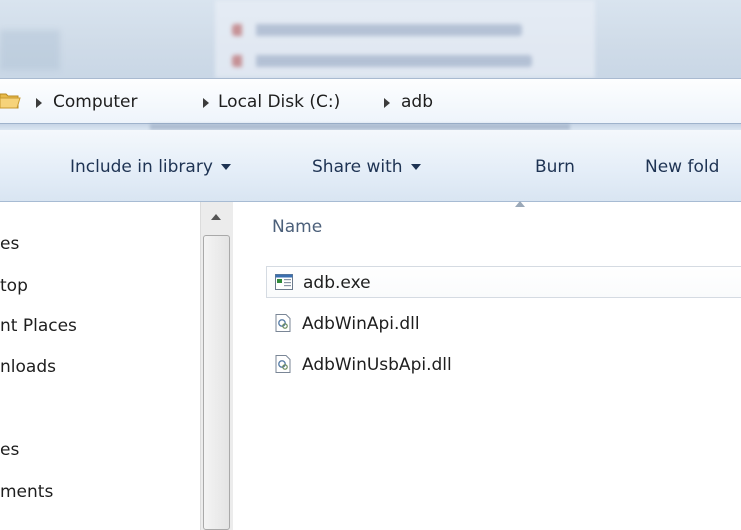  I want to click on breadcrumb-local-disk: Local Disk (C:), so click(279, 102).